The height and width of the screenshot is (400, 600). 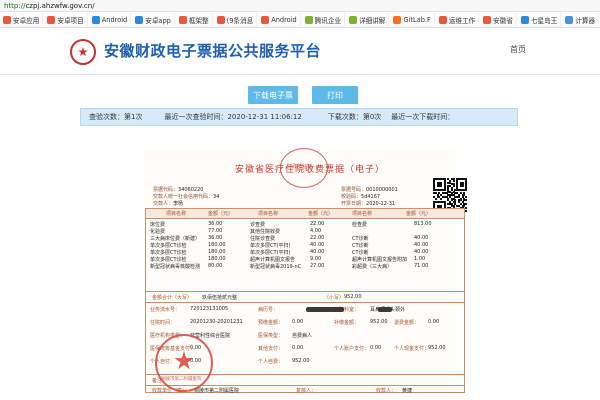 I want to click on url-host: czpj.ahzwfw.gov.cn/, so click(x=60, y=5).